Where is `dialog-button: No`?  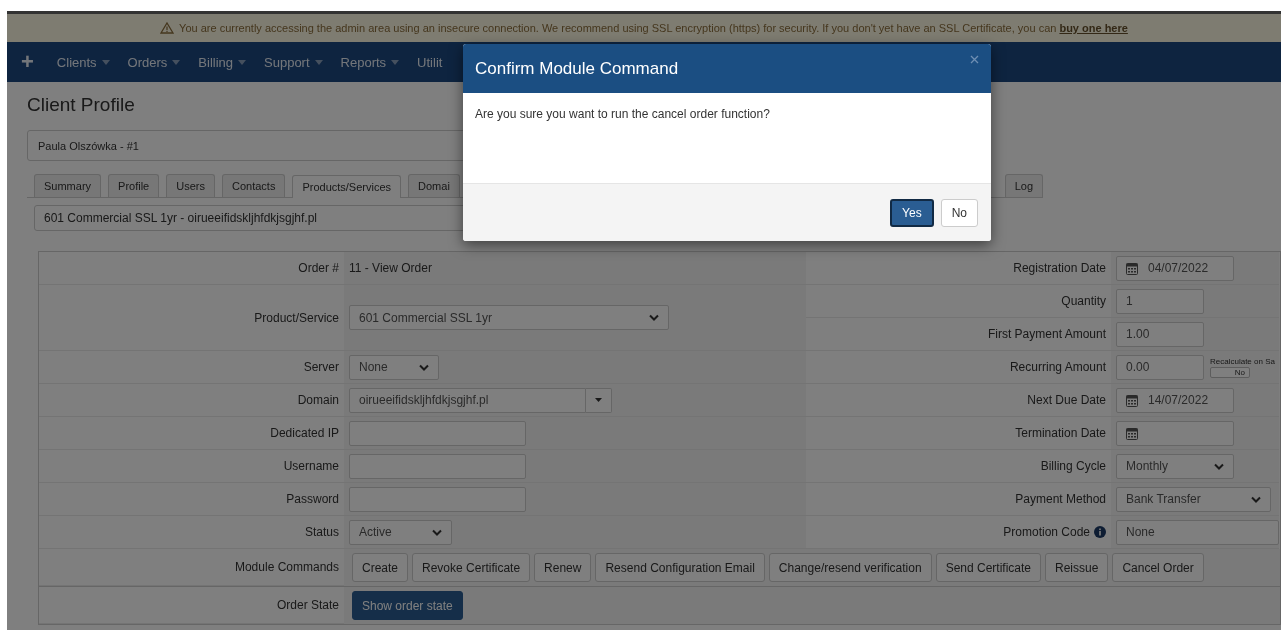
dialog-button: No is located at coordinates (959, 212).